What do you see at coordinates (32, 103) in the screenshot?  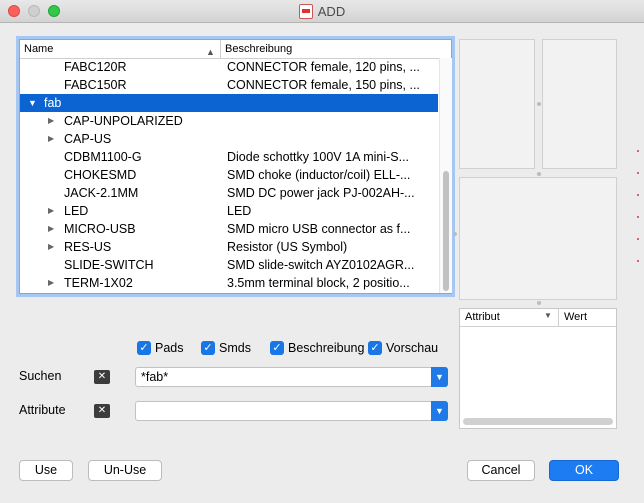 I see `disclosure-expanded-icon: ▼` at bounding box center [32, 103].